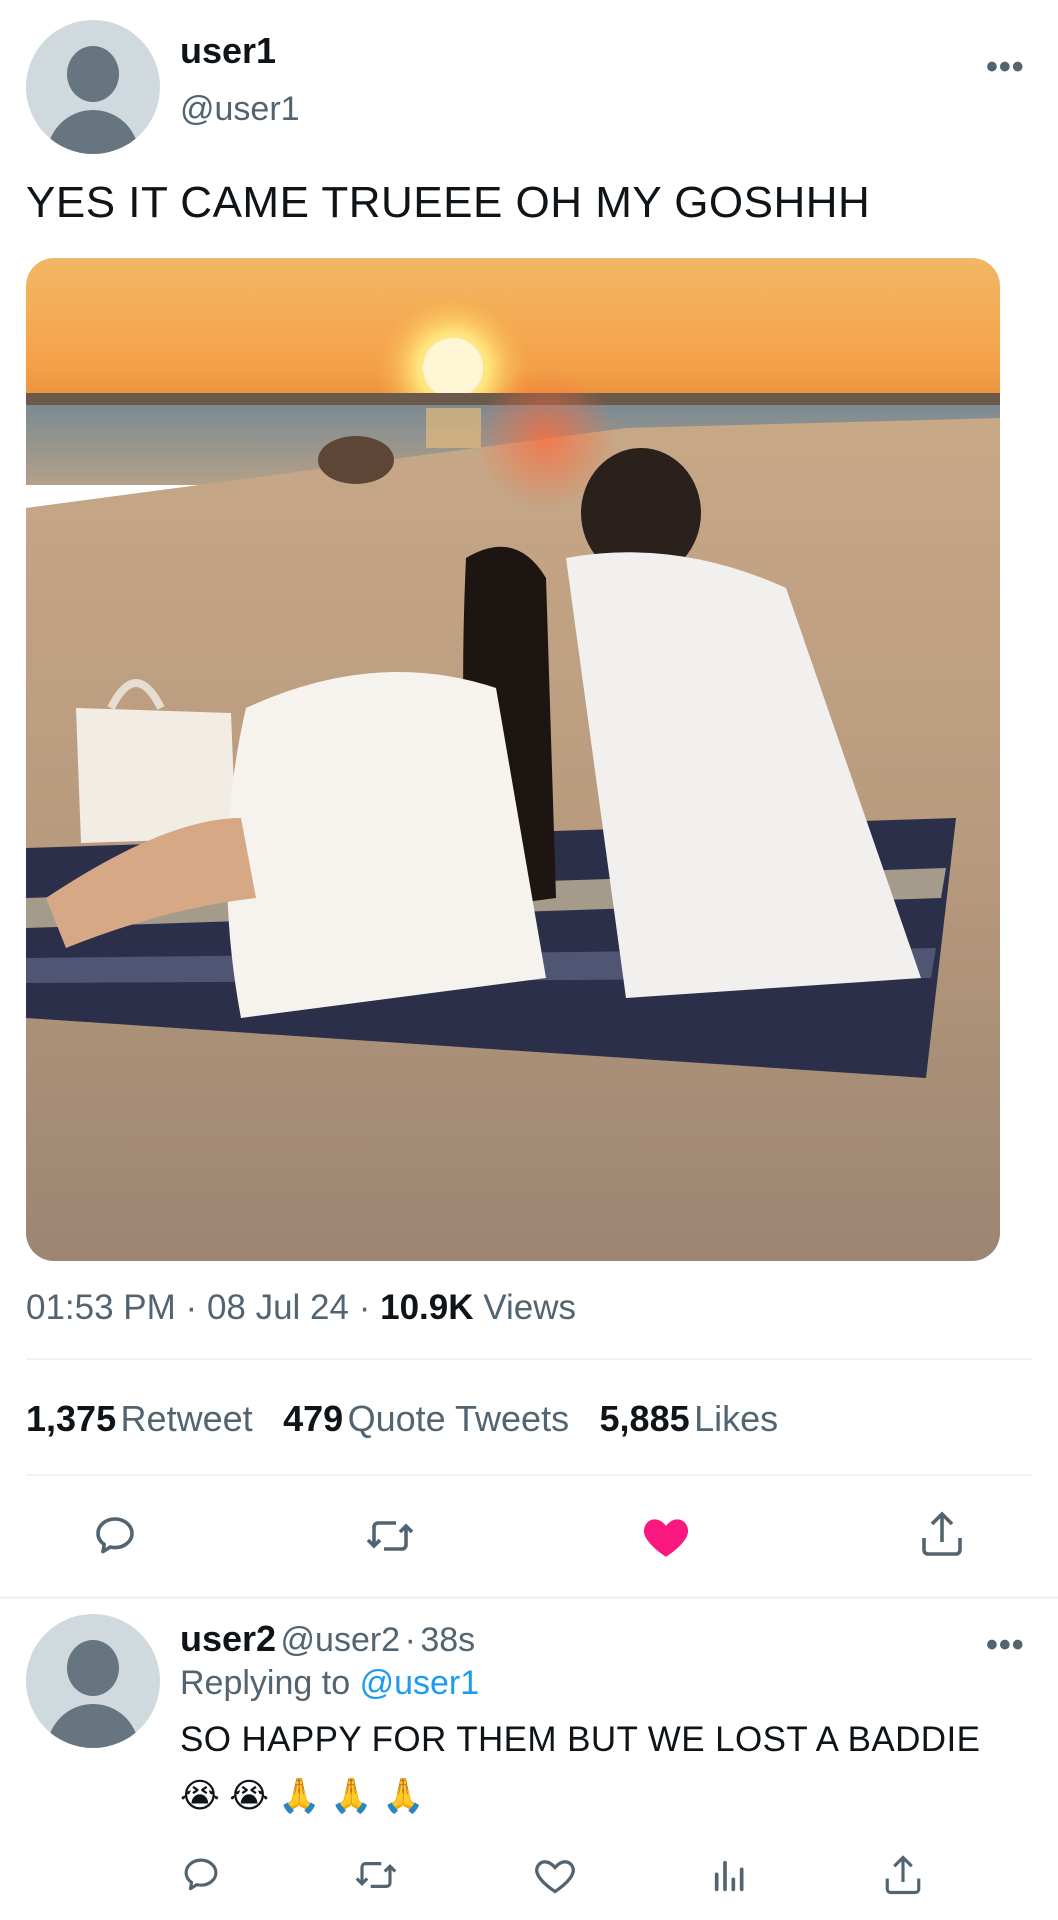 The height and width of the screenshot is (1920, 1058). Describe the element at coordinates (228, 1638) in the screenshot. I see `reply-author-name: user2` at that location.